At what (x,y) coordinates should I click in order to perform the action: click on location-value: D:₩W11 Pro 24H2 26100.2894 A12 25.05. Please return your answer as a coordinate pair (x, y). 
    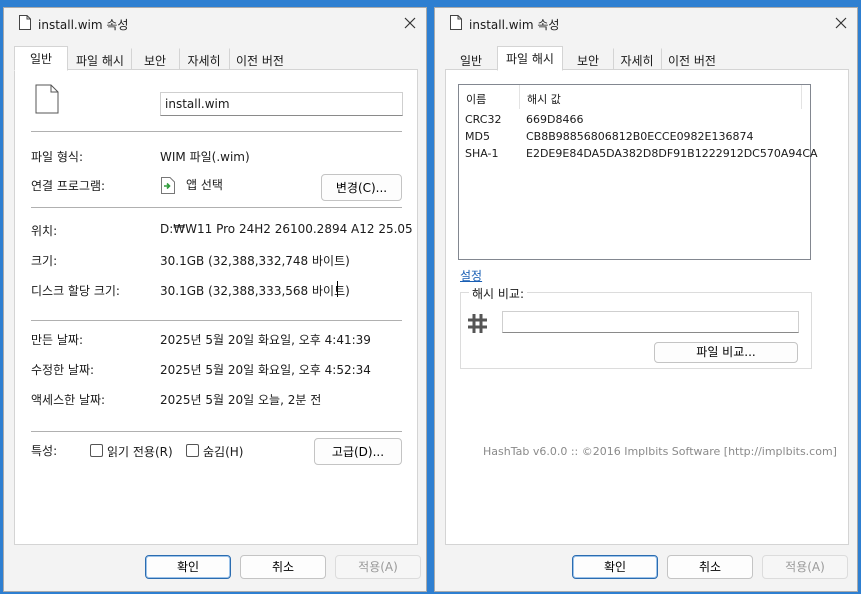
    Looking at the image, I should click on (286, 229).